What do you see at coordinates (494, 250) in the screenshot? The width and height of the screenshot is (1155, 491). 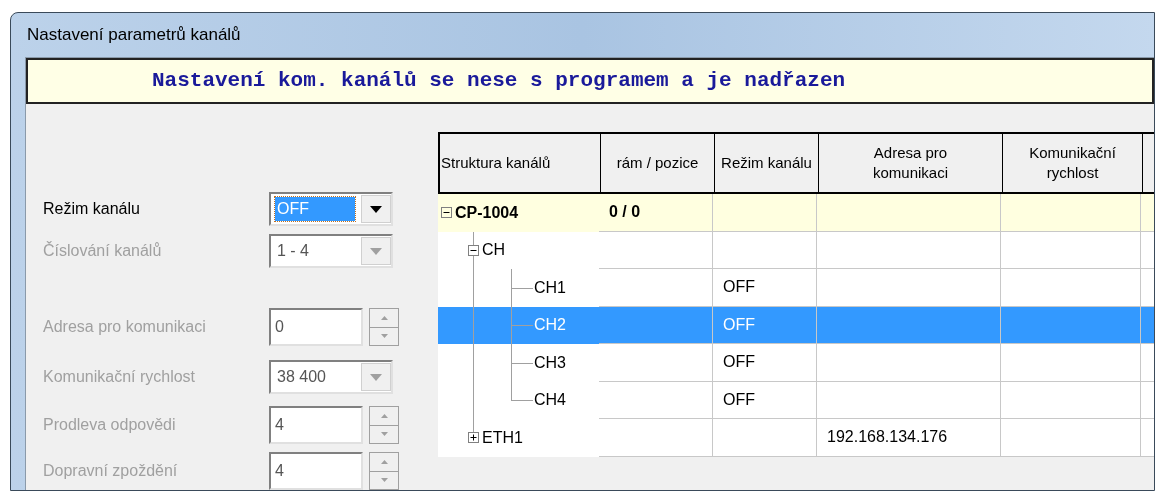 I see `tree-item: CH` at bounding box center [494, 250].